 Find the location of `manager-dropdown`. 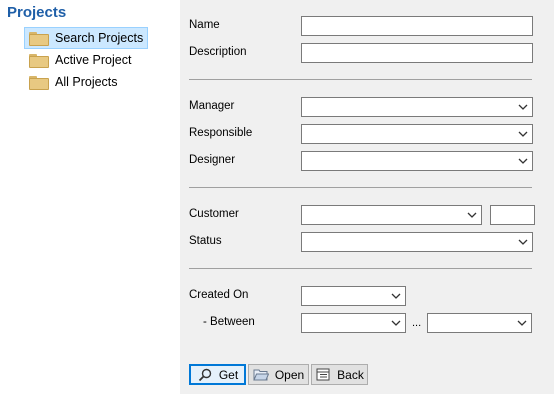

manager-dropdown is located at coordinates (417, 107).